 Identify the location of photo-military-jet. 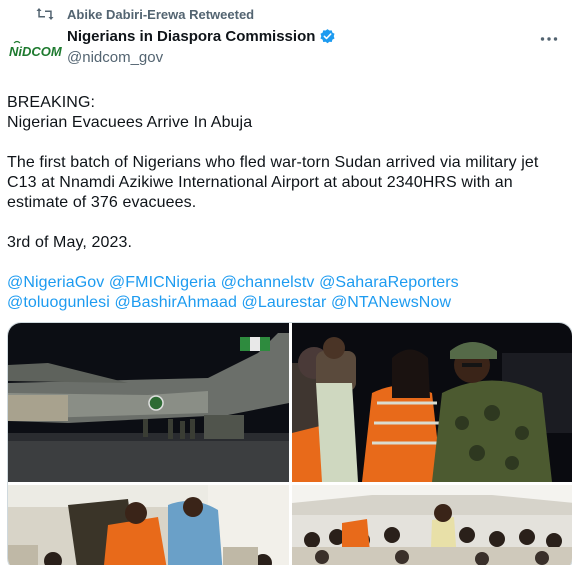
(148, 402).